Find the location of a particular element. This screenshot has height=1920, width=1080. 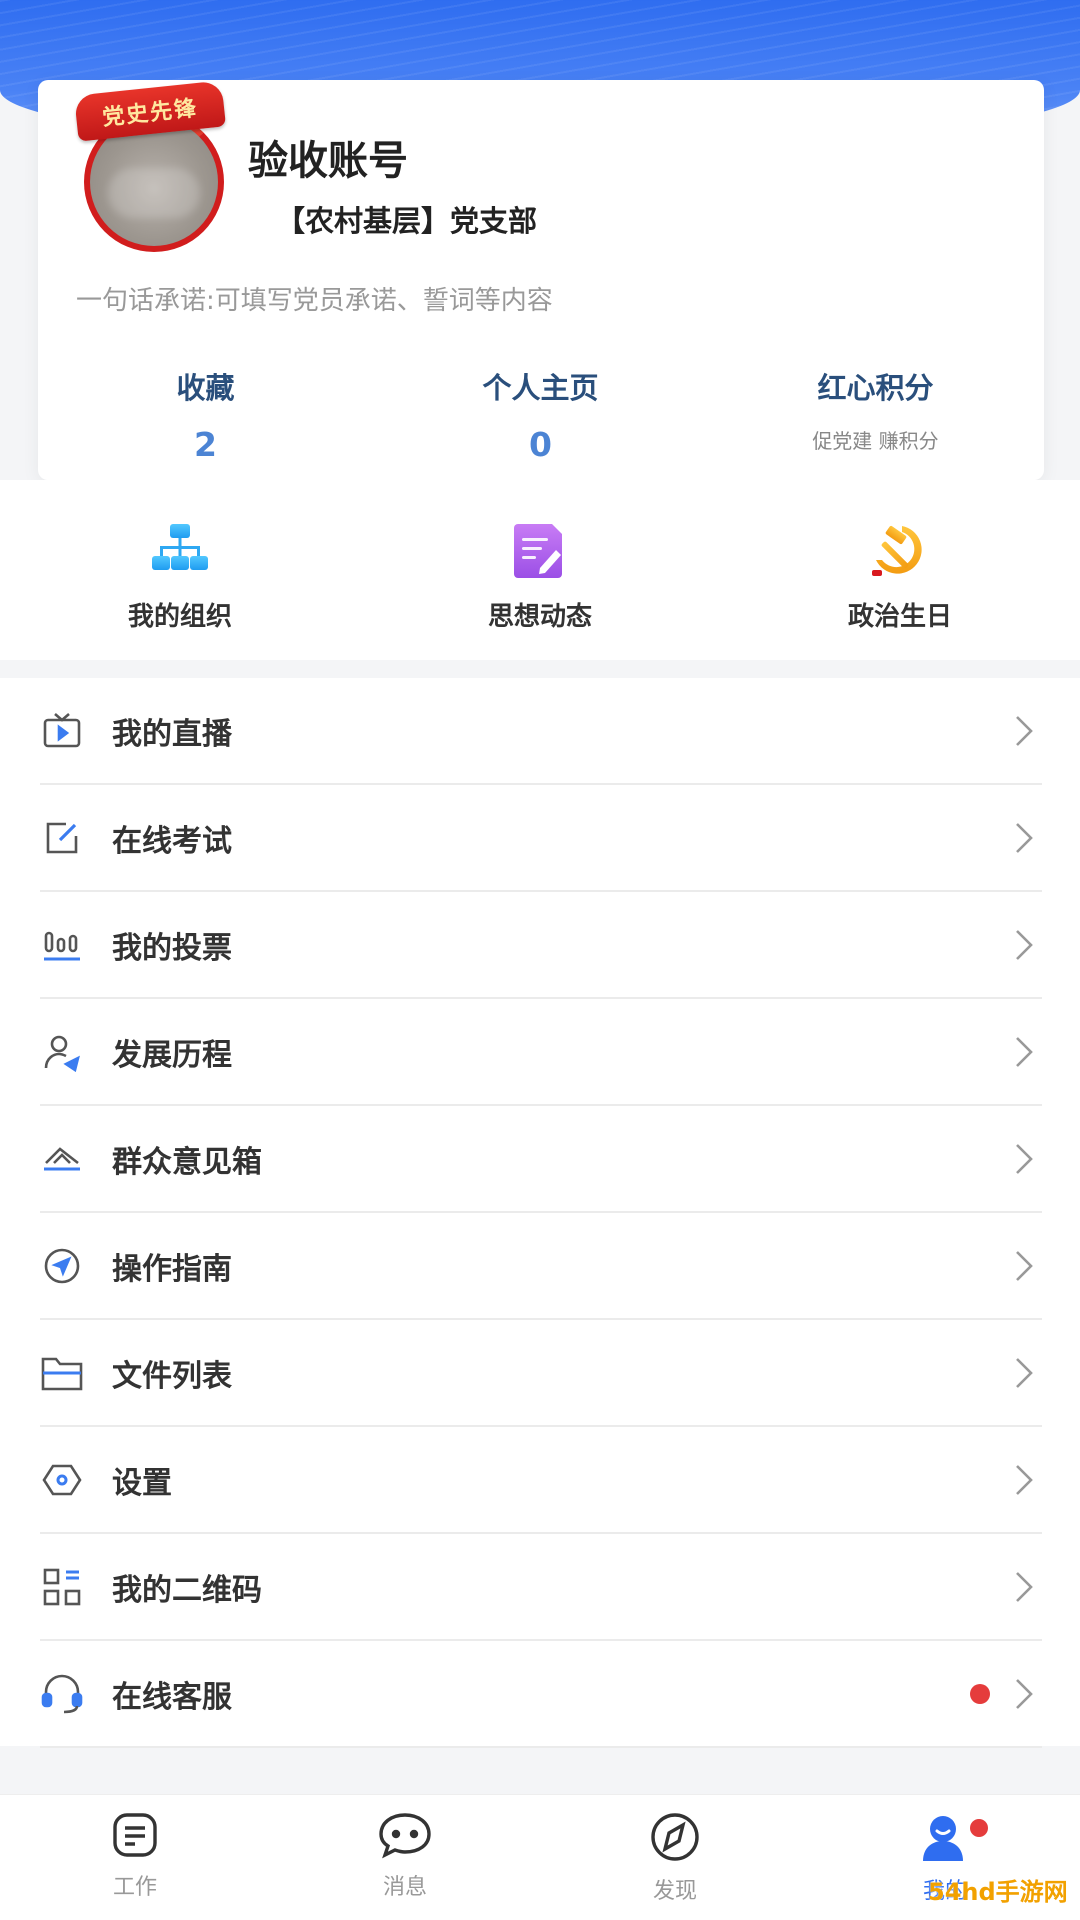

tab-work: 工作 is located at coordinates (135, 1857).